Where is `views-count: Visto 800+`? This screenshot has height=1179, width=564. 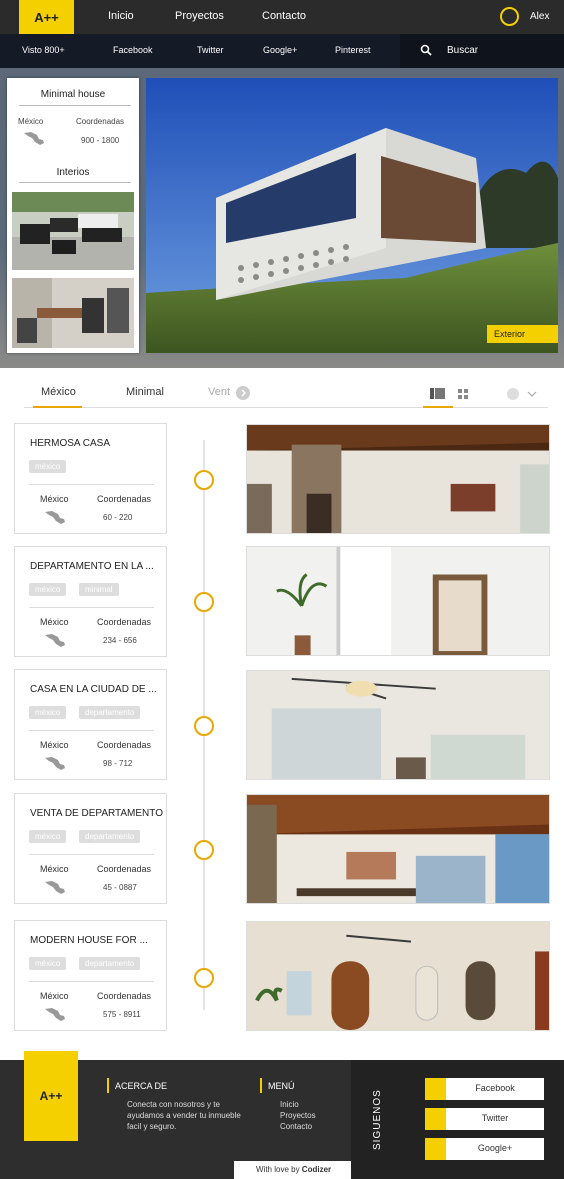
views-count: Visto 800+ is located at coordinates (43, 50).